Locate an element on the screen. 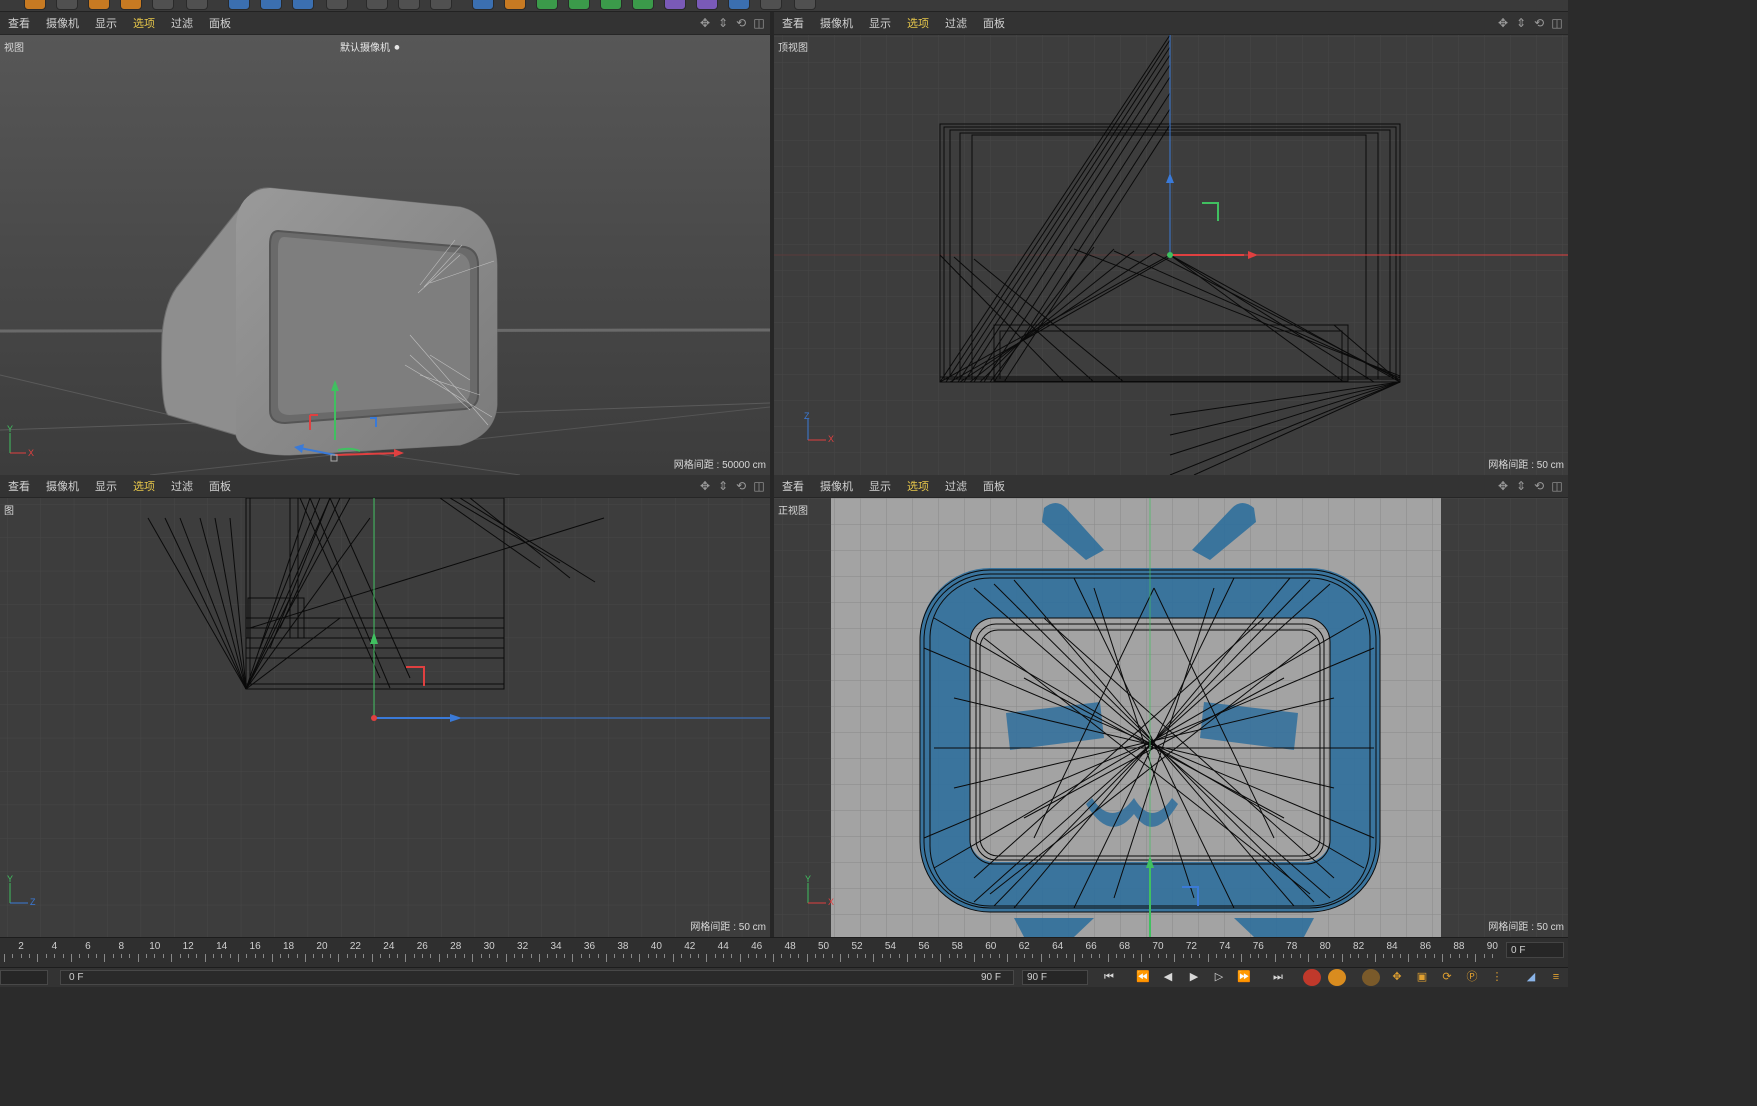 The width and height of the screenshot is (1757, 1106). record-keys-icon is located at coordinates (1312, 977).